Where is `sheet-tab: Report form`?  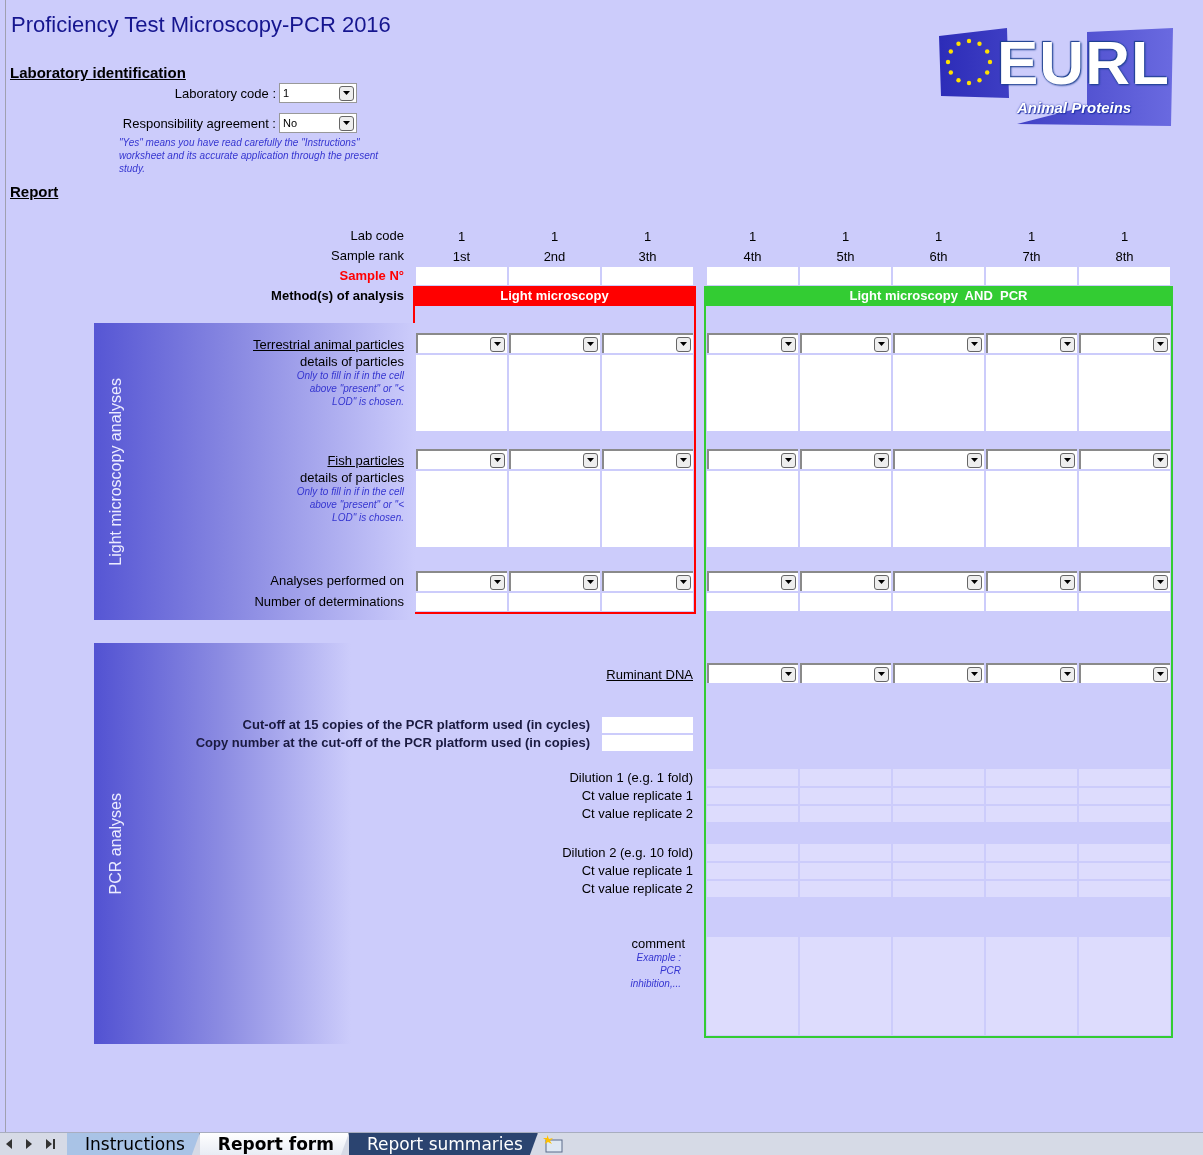 sheet-tab: Report form is located at coordinates (274, 1144).